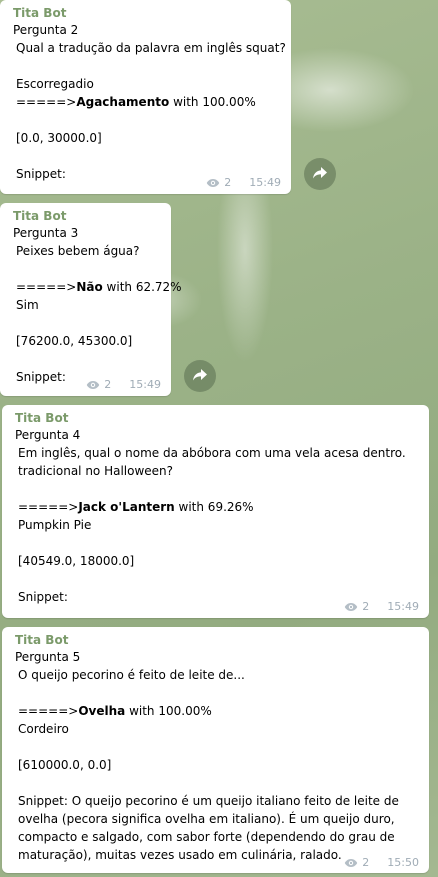 This screenshot has width=438, height=877. What do you see at coordinates (65, 765) in the screenshot?
I see `scores-text: [610000.0, 0.0]` at bounding box center [65, 765].